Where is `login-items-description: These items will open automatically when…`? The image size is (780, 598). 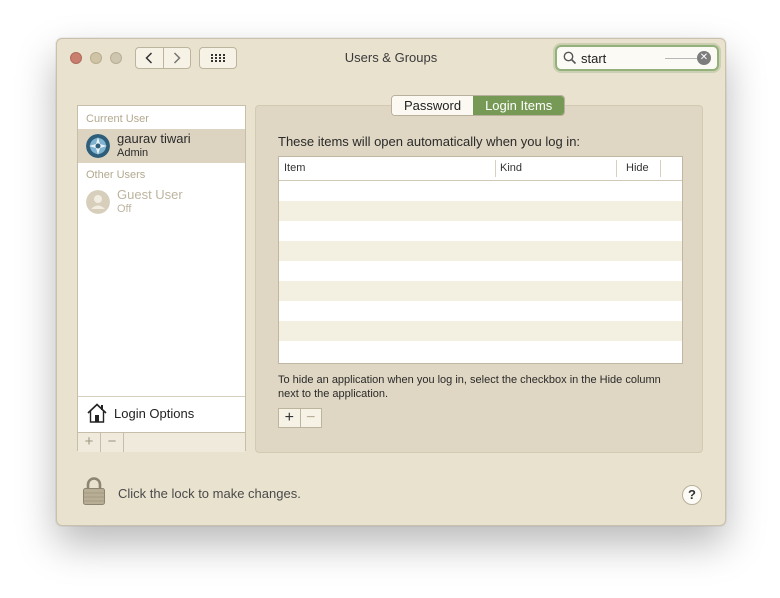 login-items-description: These items will open automatically when… is located at coordinates (429, 141).